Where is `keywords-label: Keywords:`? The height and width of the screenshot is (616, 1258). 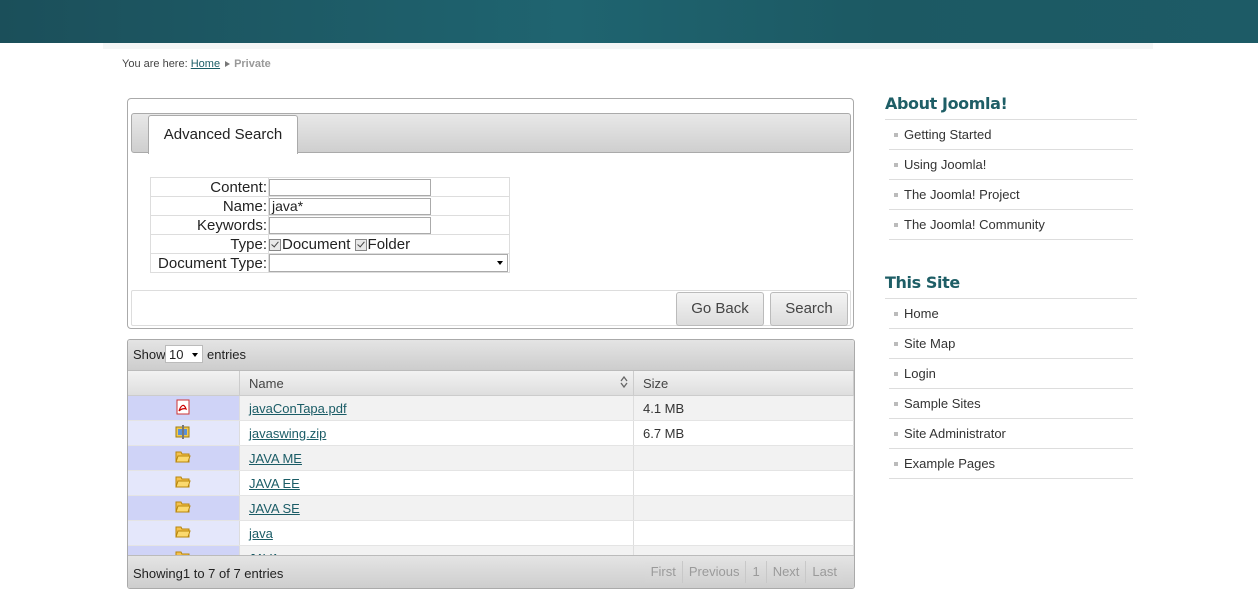
keywords-label: Keywords: is located at coordinates (209, 225).